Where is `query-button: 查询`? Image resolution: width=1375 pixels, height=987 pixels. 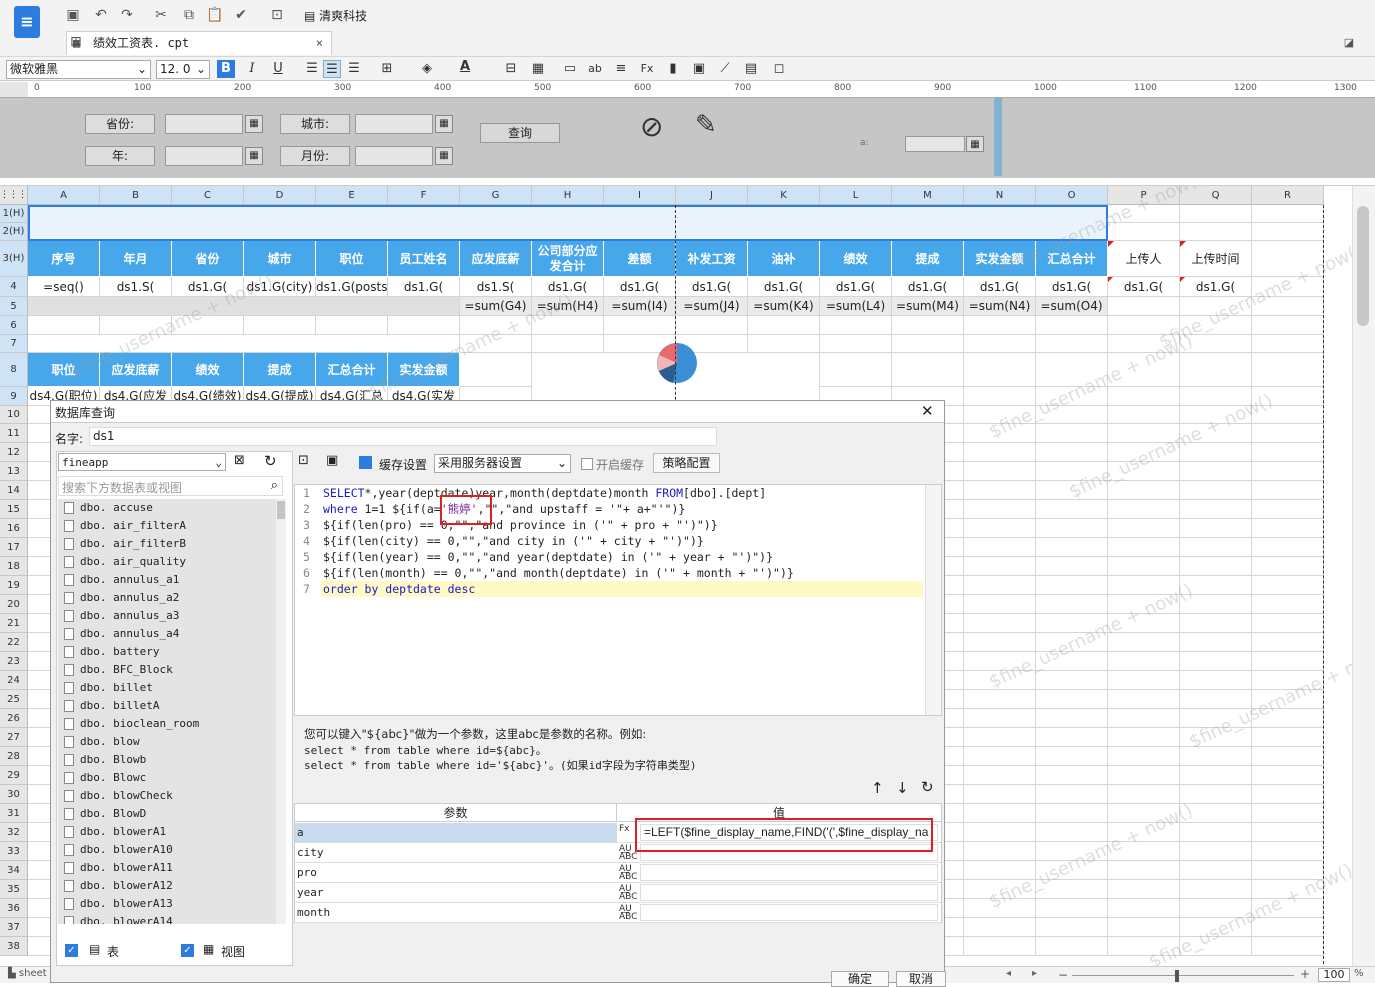
query-button: 查询 is located at coordinates (520, 133).